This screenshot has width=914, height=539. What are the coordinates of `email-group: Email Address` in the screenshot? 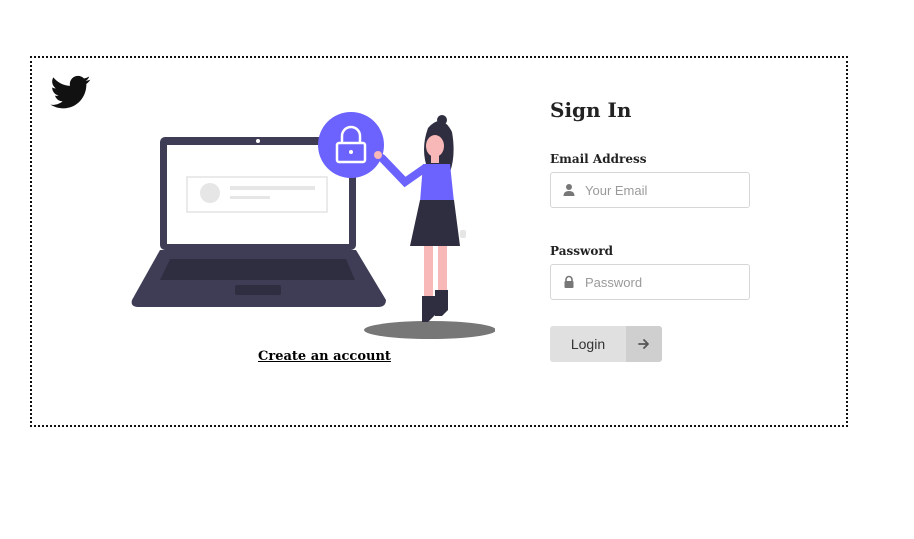 It's located at (660, 180).